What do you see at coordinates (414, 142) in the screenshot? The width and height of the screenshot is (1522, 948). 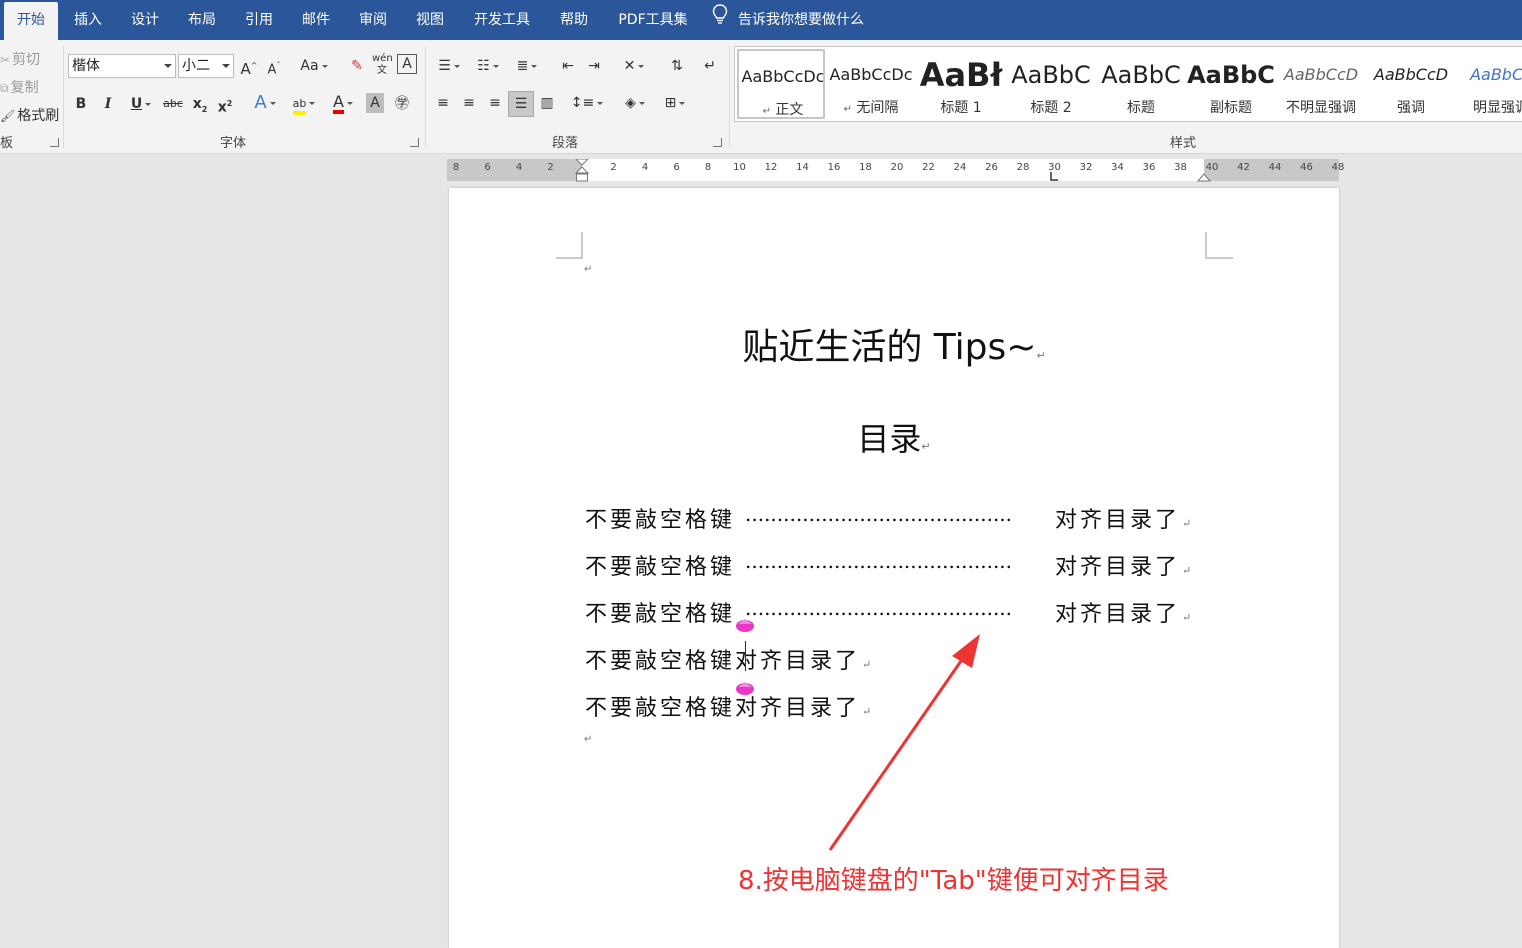 I see `font-dialog-launcher-icon` at bounding box center [414, 142].